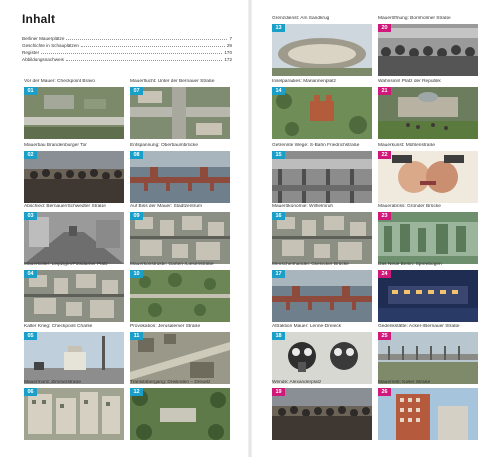  Describe the element at coordinates (170, 382) in the screenshot. I see `place-caption: Transitübergang: Dreilinden – Drewitz` at that location.